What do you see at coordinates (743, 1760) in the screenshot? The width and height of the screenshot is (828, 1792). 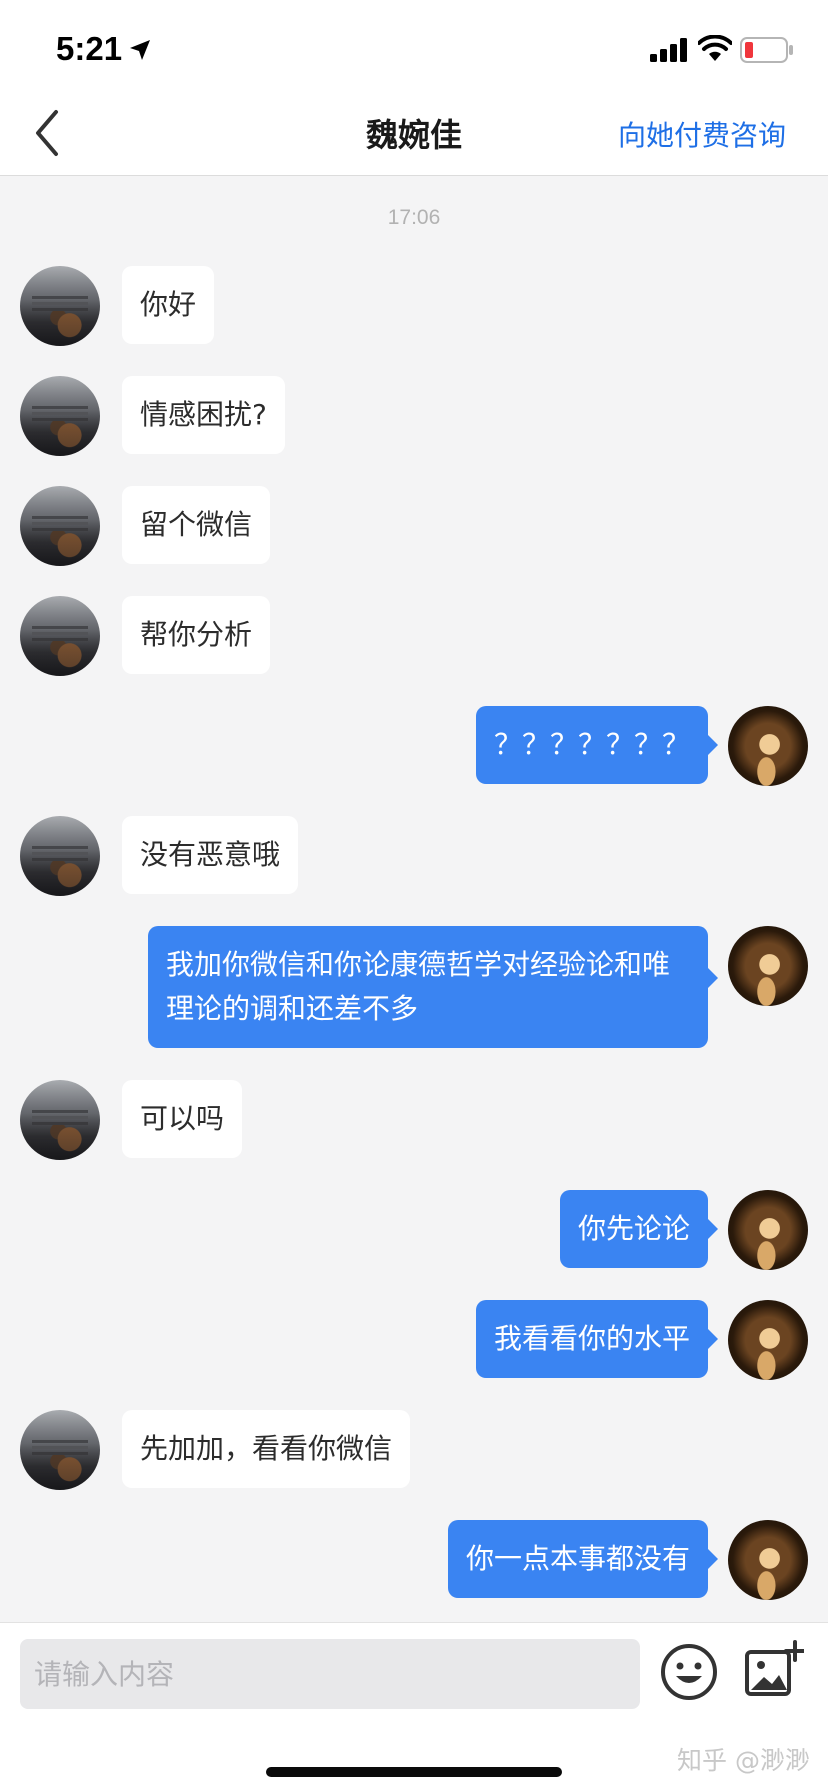 I see `watermark: 知乎 @渺渺` at bounding box center [743, 1760].